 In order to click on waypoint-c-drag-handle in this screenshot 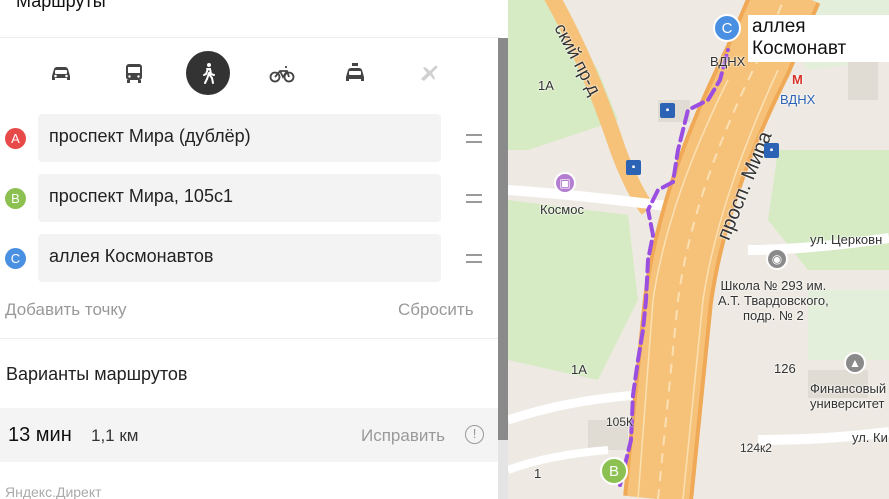, I will do `click(474, 258)`.